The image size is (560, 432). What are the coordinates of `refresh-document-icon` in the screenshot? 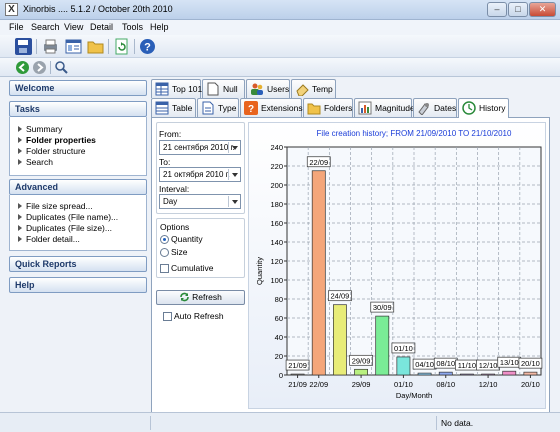 It's located at (121, 46).